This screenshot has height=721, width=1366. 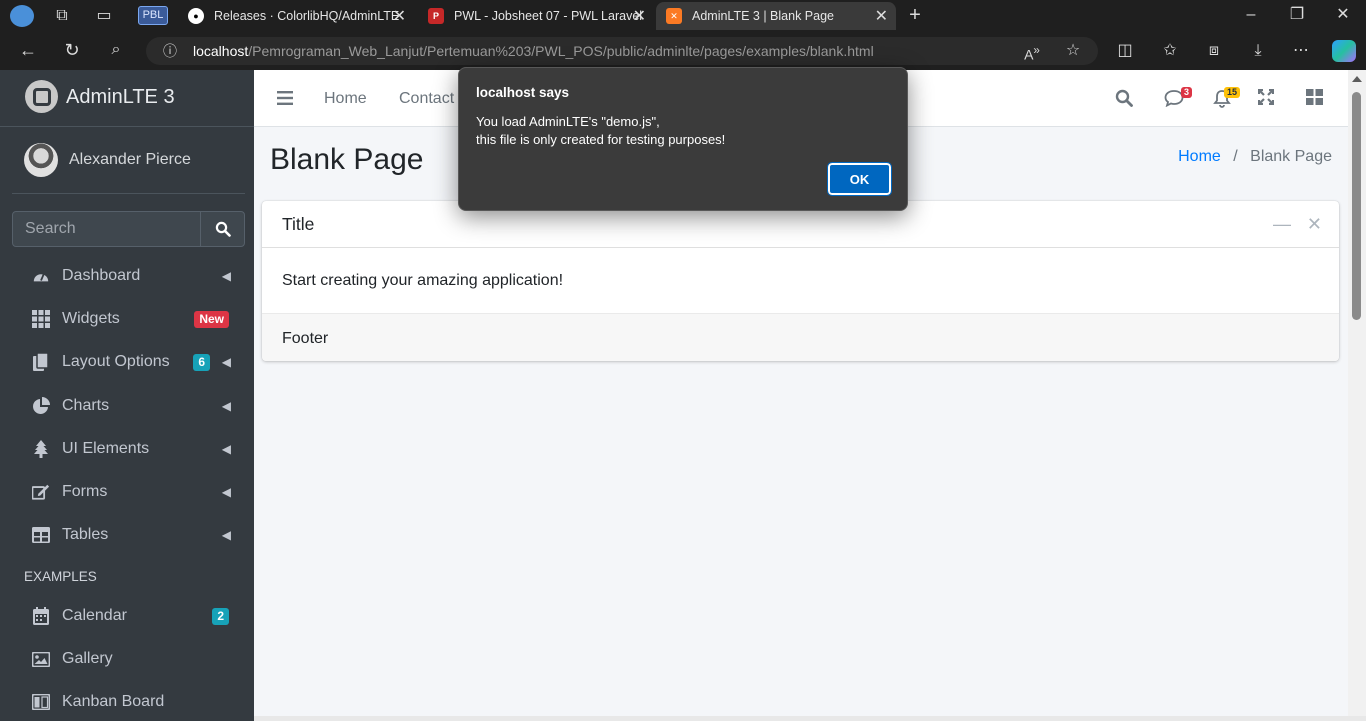 I want to click on sidebar-item-layout-options: Layout Options 6 ◀, so click(x=128, y=362).